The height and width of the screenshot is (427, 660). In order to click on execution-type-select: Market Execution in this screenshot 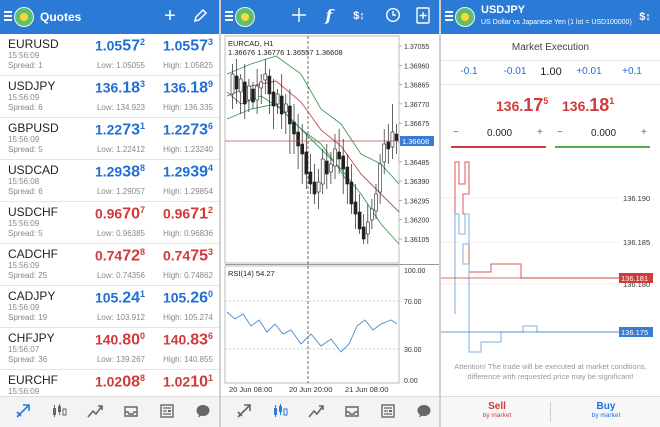, I will do `click(550, 48)`.